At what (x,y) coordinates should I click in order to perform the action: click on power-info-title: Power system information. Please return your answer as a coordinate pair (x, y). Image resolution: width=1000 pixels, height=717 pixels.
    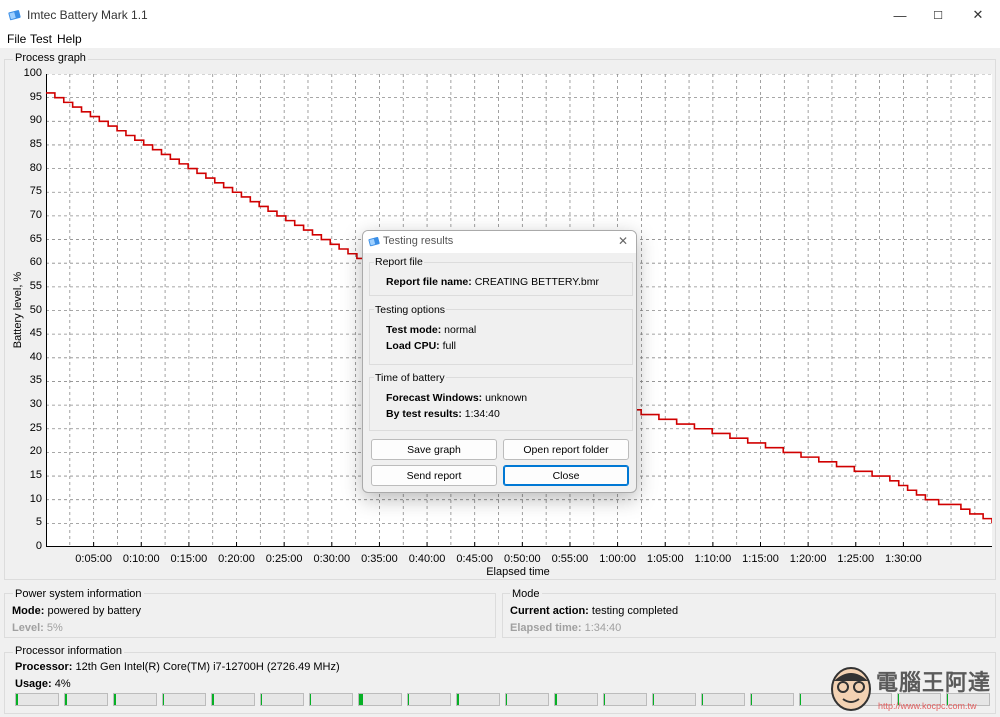
    Looking at the image, I should click on (78, 594).